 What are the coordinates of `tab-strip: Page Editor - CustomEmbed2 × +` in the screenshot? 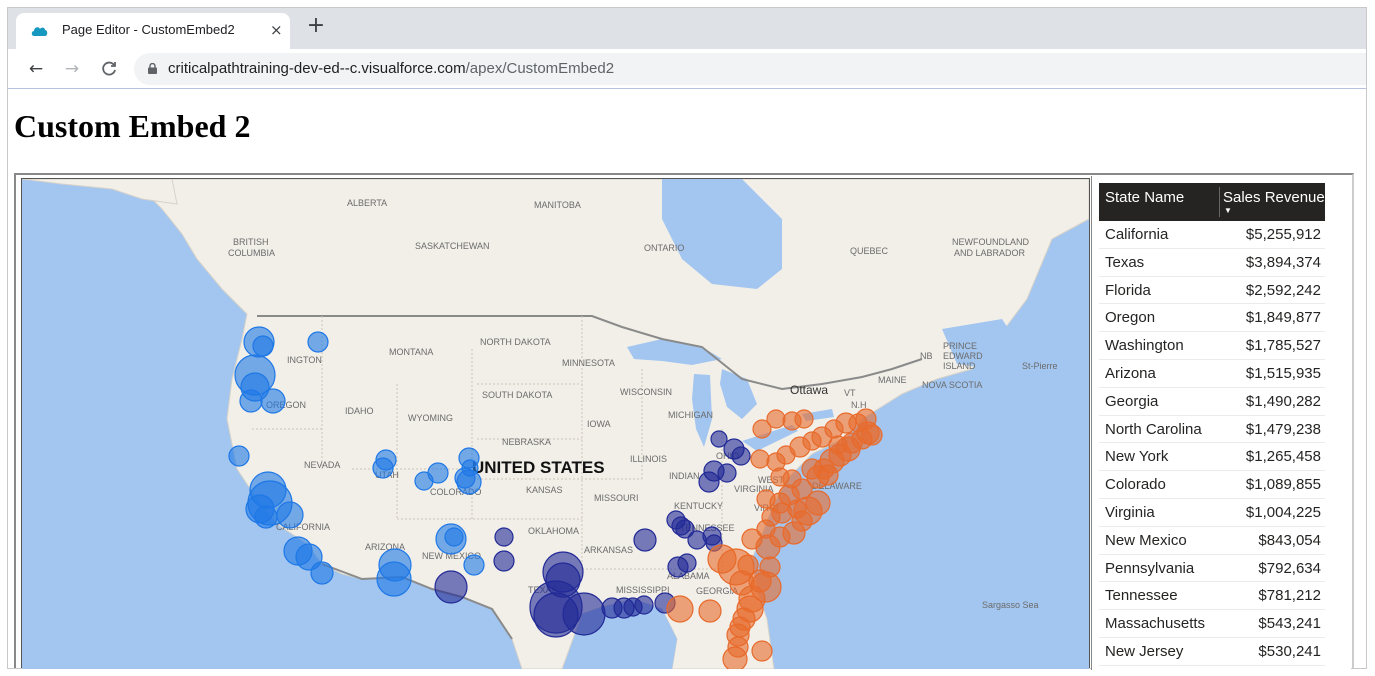 It's located at (687, 28).